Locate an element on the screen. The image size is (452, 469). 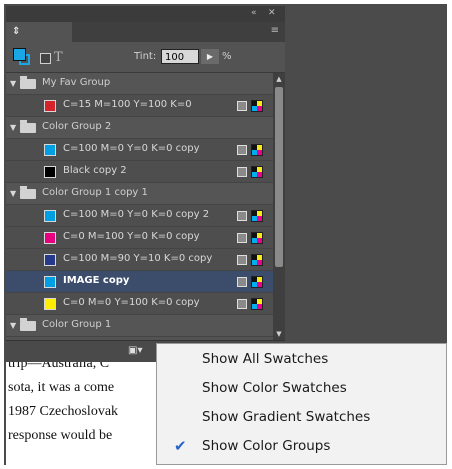
swatch-row: C=100 M=0 Y=0 K=0 copy 2 is located at coordinates (139, 216).